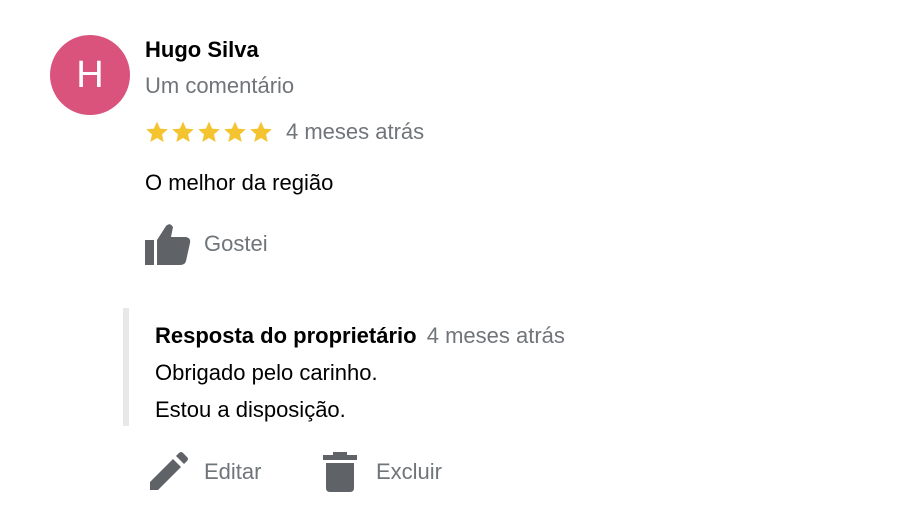 This screenshot has width=902, height=532. I want to click on reply-title: Resposta do proprietário, so click(286, 335).